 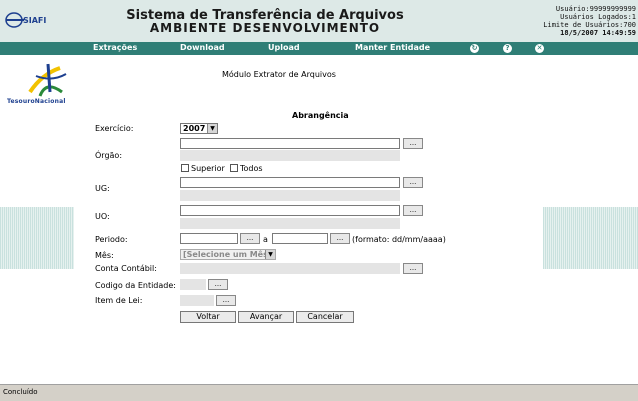 I want to click on periodo-start-input, so click(x=209, y=238).